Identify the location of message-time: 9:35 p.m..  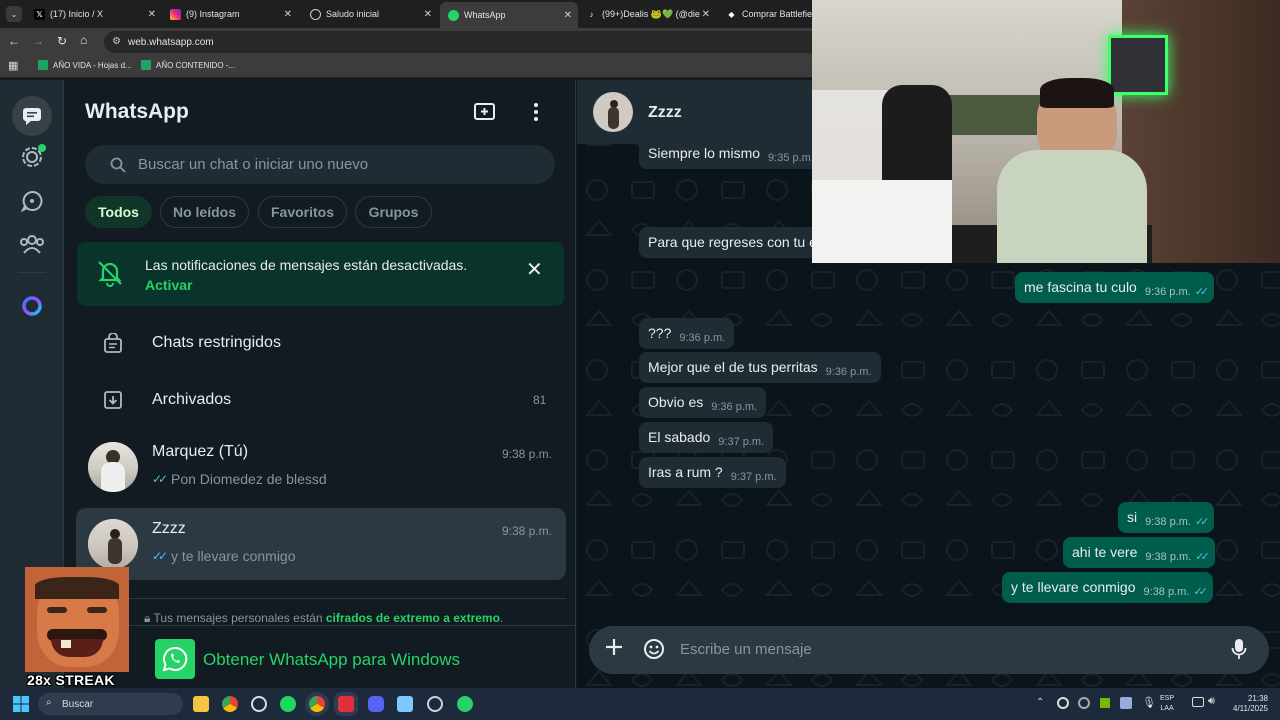
(791, 158).